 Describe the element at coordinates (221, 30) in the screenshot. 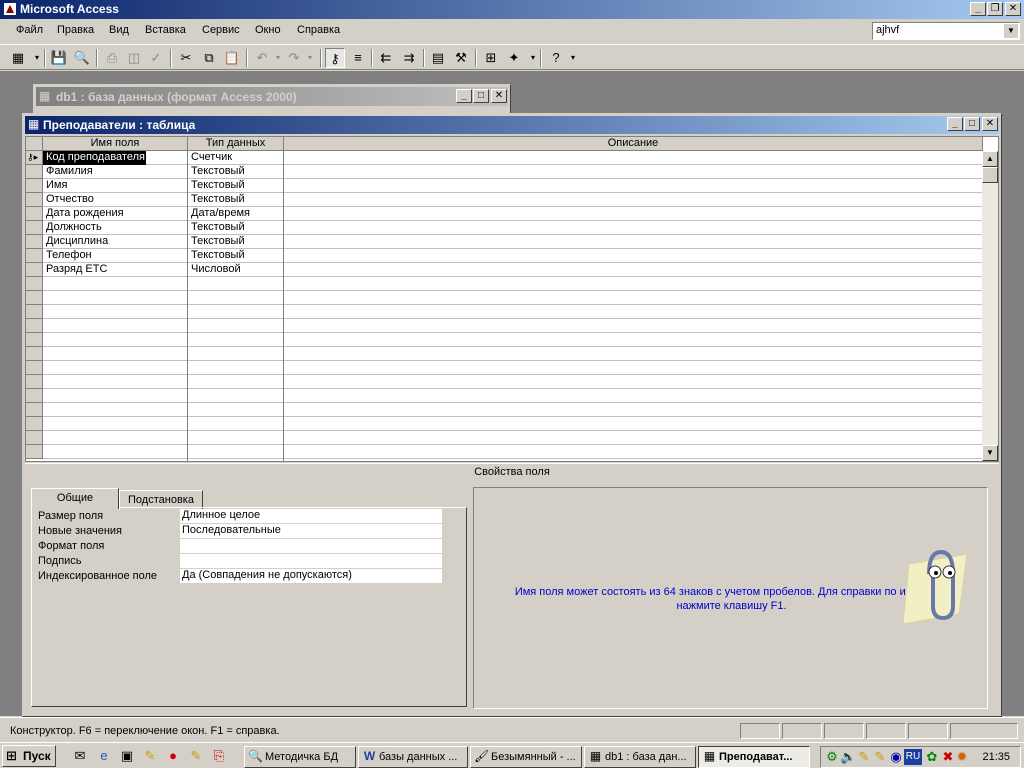

I see `menu-tools: Сервис` at that location.